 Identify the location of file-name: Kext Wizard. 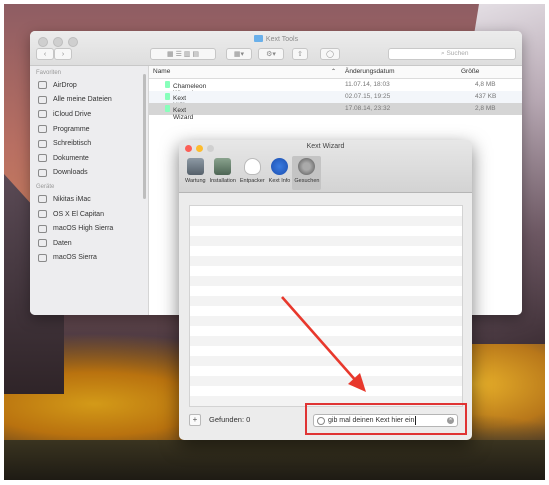
(179, 113).